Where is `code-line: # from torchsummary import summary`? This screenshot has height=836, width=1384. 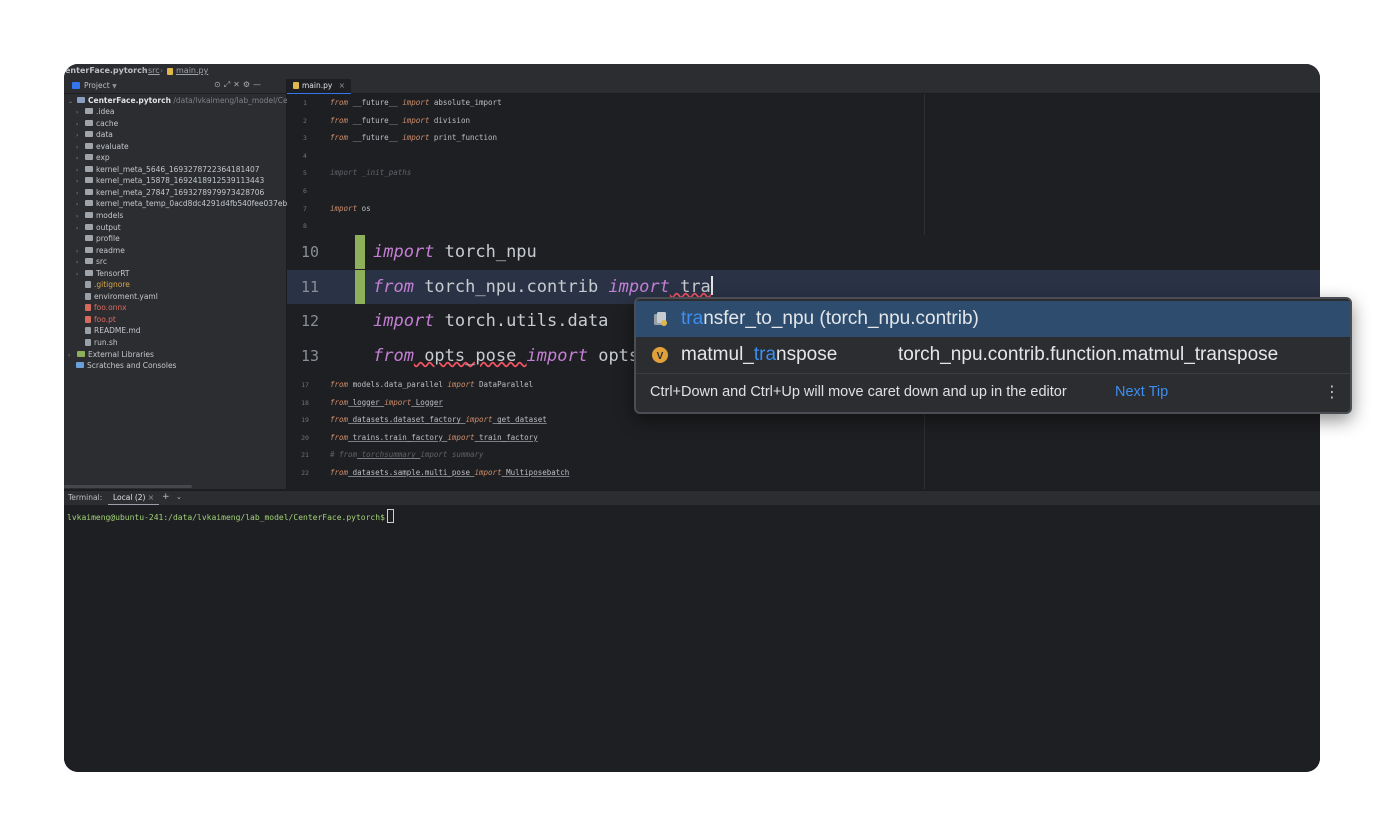
code-line: # from torchsummary import summary is located at coordinates (407, 454).